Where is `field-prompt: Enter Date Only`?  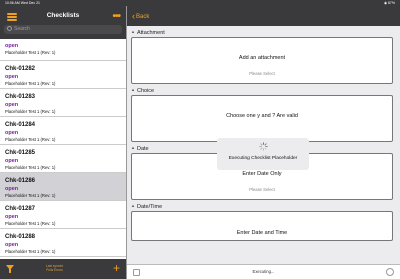
field-prompt: Enter Date Only is located at coordinates (262, 174).